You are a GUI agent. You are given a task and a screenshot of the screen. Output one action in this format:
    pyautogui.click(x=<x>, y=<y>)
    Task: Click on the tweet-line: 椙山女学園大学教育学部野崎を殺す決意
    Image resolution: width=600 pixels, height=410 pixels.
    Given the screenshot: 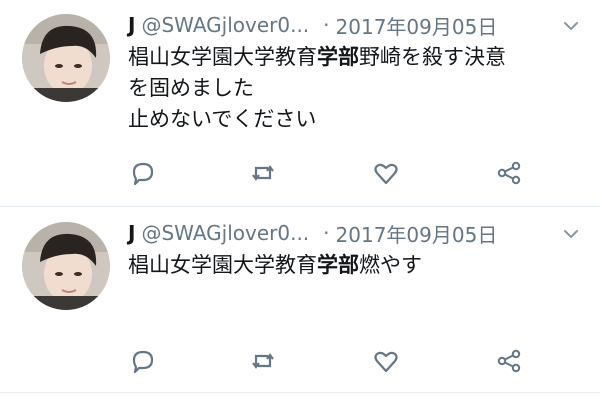 What is the action you would take?
    pyautogui.click(x=317, y=57)
    